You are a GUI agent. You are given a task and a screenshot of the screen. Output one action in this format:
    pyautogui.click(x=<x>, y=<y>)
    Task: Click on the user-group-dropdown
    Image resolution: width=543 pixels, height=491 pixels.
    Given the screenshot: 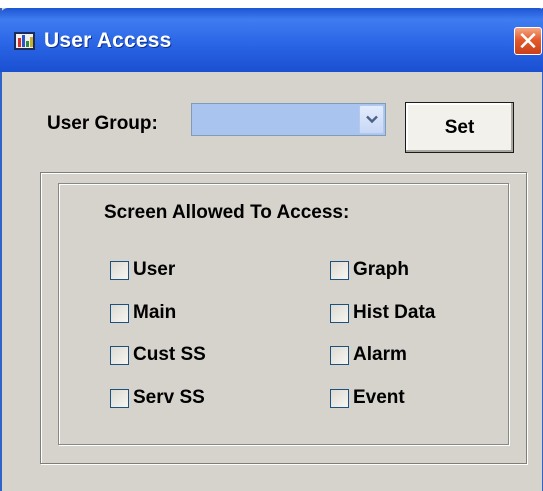 What is the action you would take?
    pyautogui.click(x=288, y=119)
    